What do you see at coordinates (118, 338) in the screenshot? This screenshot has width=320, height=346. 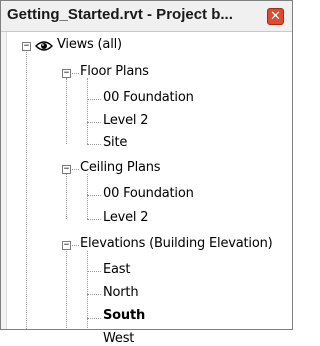 I see `tree-item-elevation-west: West` at bounding box center [118, 338].